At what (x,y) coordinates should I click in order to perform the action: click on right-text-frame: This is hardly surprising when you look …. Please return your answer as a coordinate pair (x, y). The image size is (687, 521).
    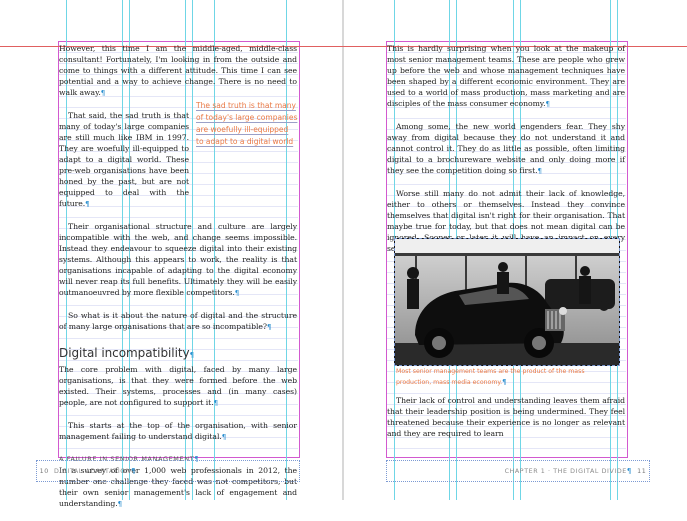
    Looking at the image, I should click on (506, 154).